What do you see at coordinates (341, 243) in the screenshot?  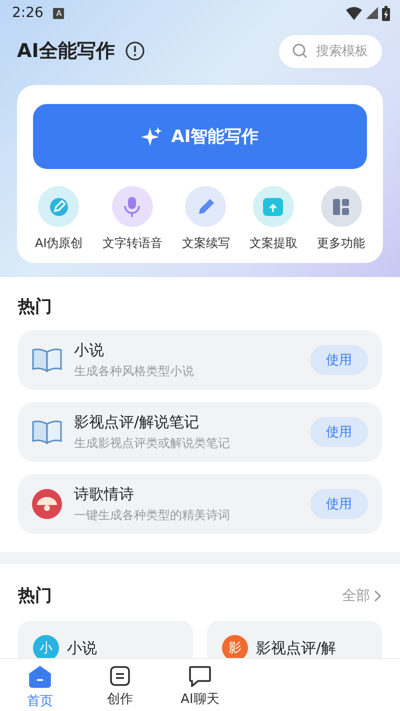 I see `tool-label: 更多功能` at bounding box center [341, 243].